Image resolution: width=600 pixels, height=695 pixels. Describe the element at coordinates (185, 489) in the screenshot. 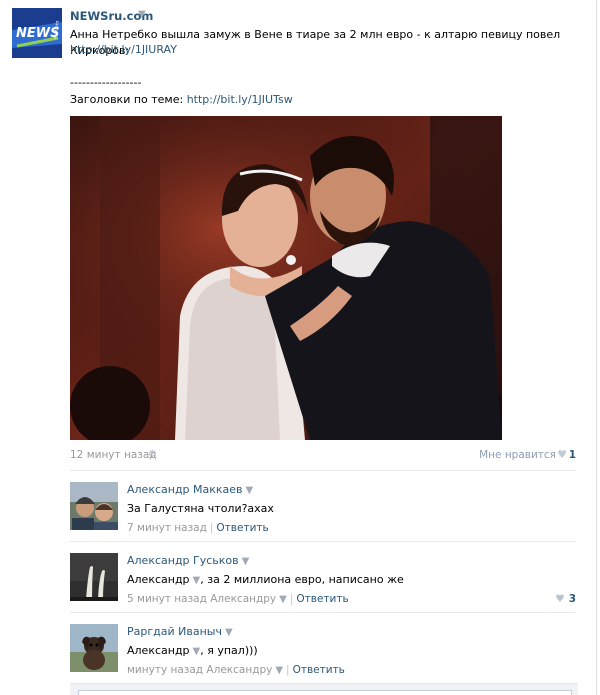

I see `comment-author-link: Александр Маккаев` at that location.